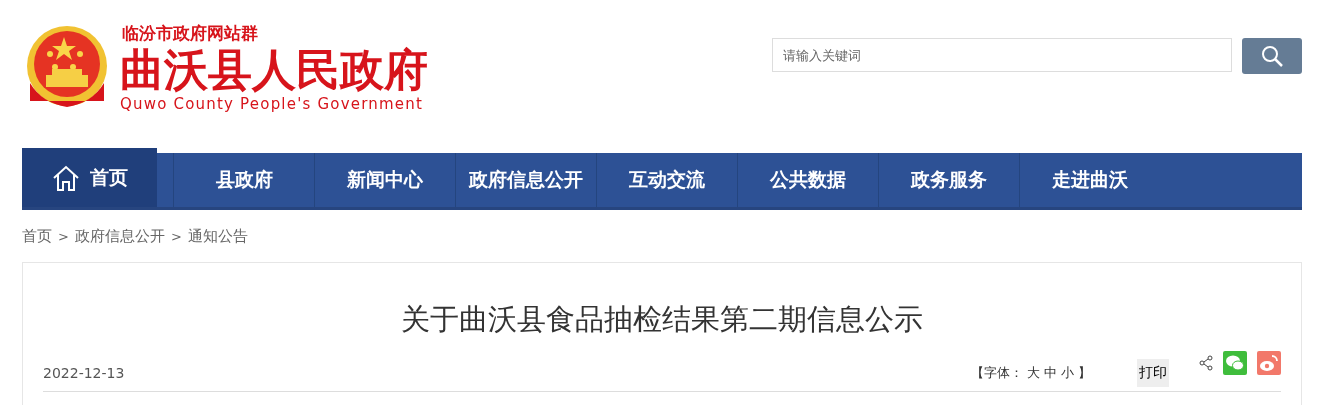 The image size is (1318, 405). I want to click on home-icon, so click(65, 177).